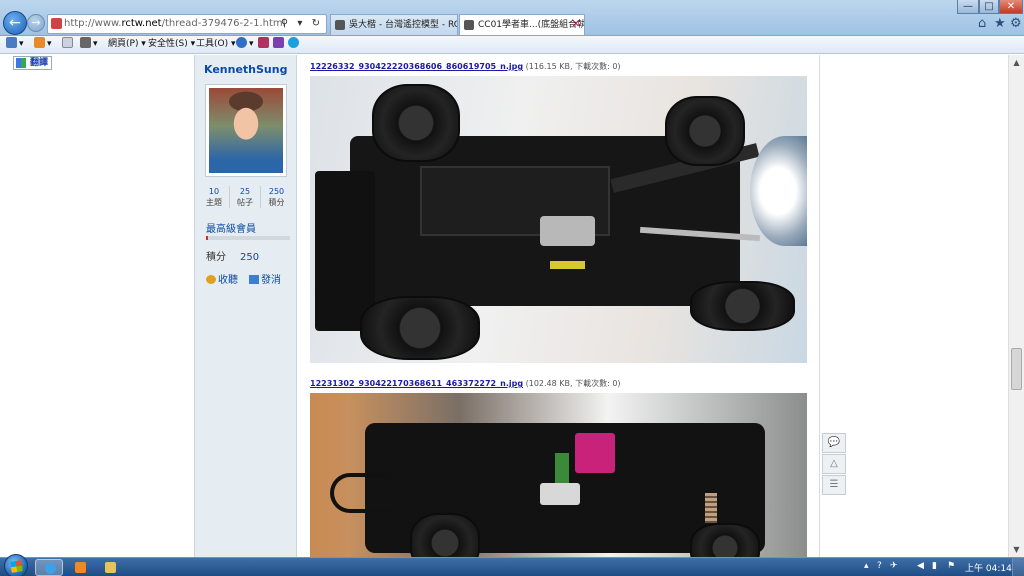  I want to click on vertical-scrollbar: ▲ ▼, so click(1016, 306).